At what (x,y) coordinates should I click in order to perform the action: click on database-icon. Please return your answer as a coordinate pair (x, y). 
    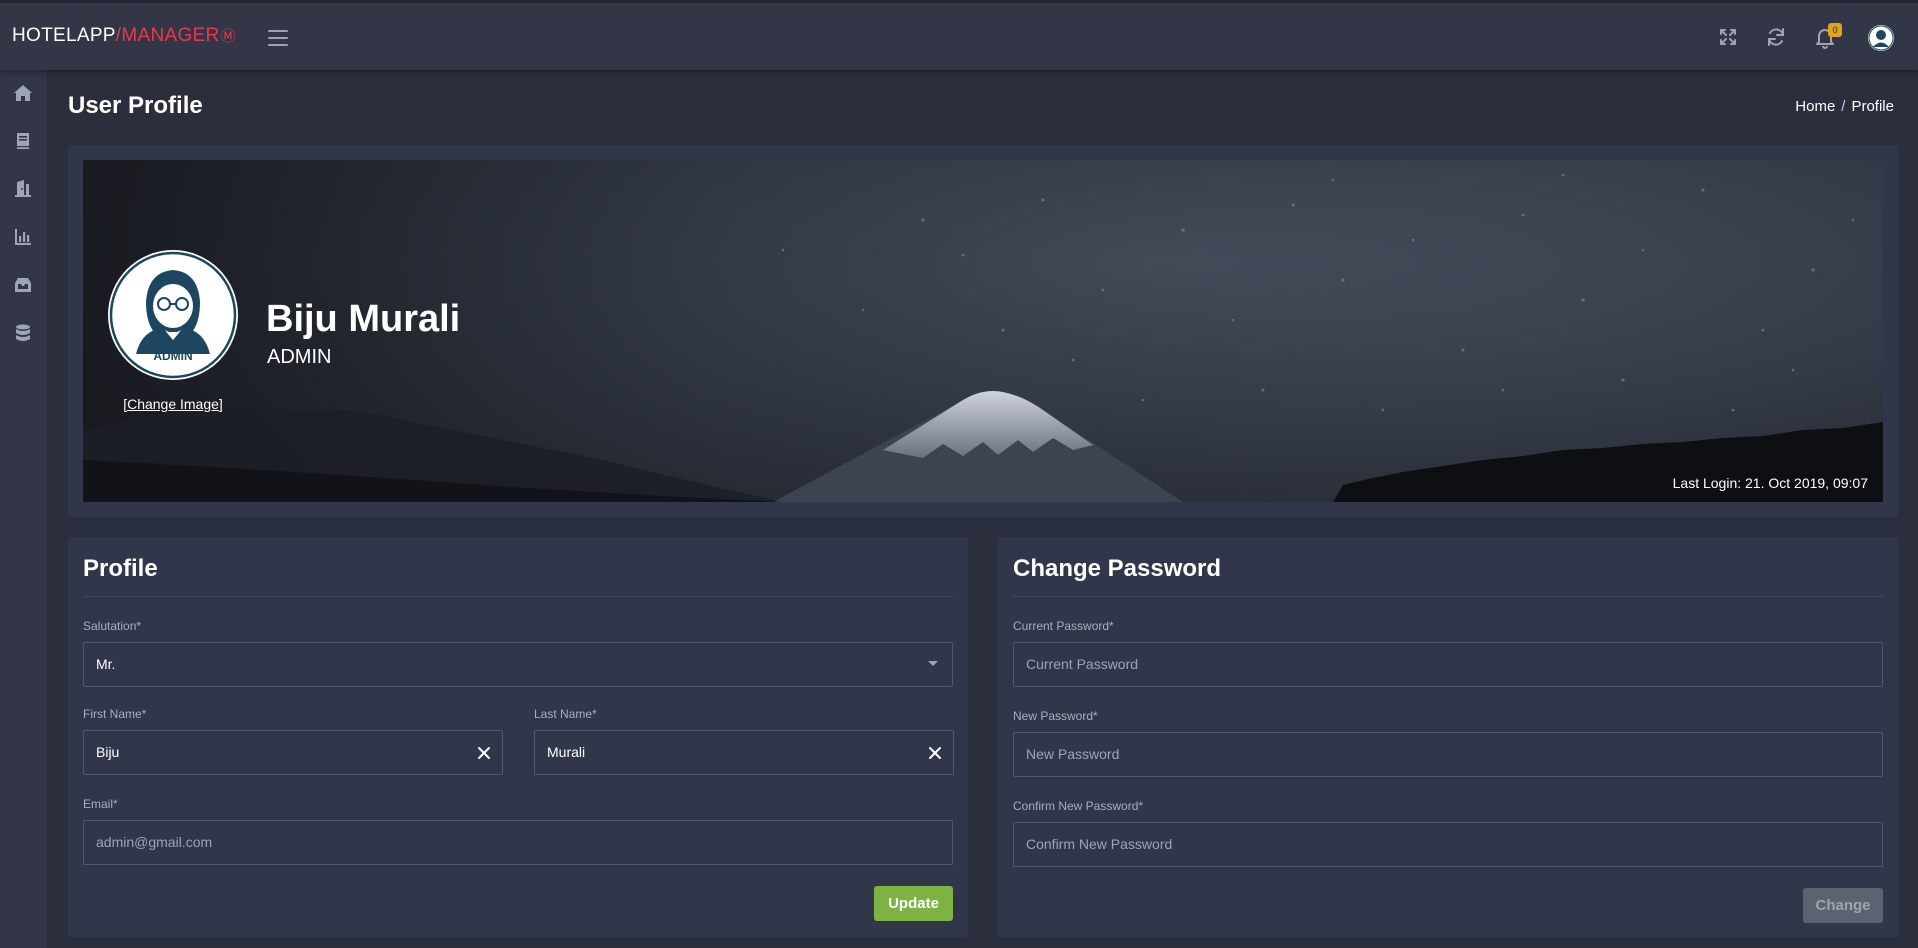
    Looking at the image, I should click on (23, 333).